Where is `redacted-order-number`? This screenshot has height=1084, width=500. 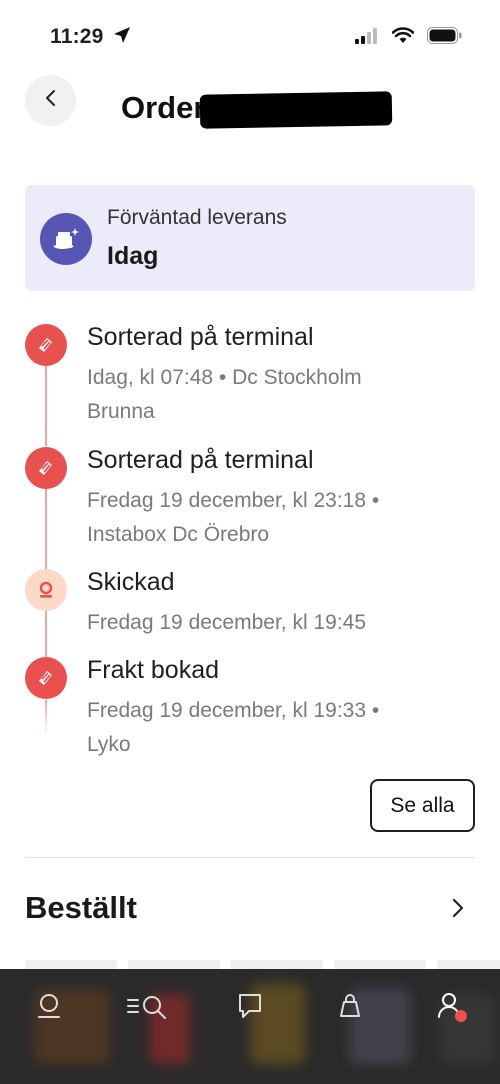
redacted-order-number is located at coordinates (296, 110).